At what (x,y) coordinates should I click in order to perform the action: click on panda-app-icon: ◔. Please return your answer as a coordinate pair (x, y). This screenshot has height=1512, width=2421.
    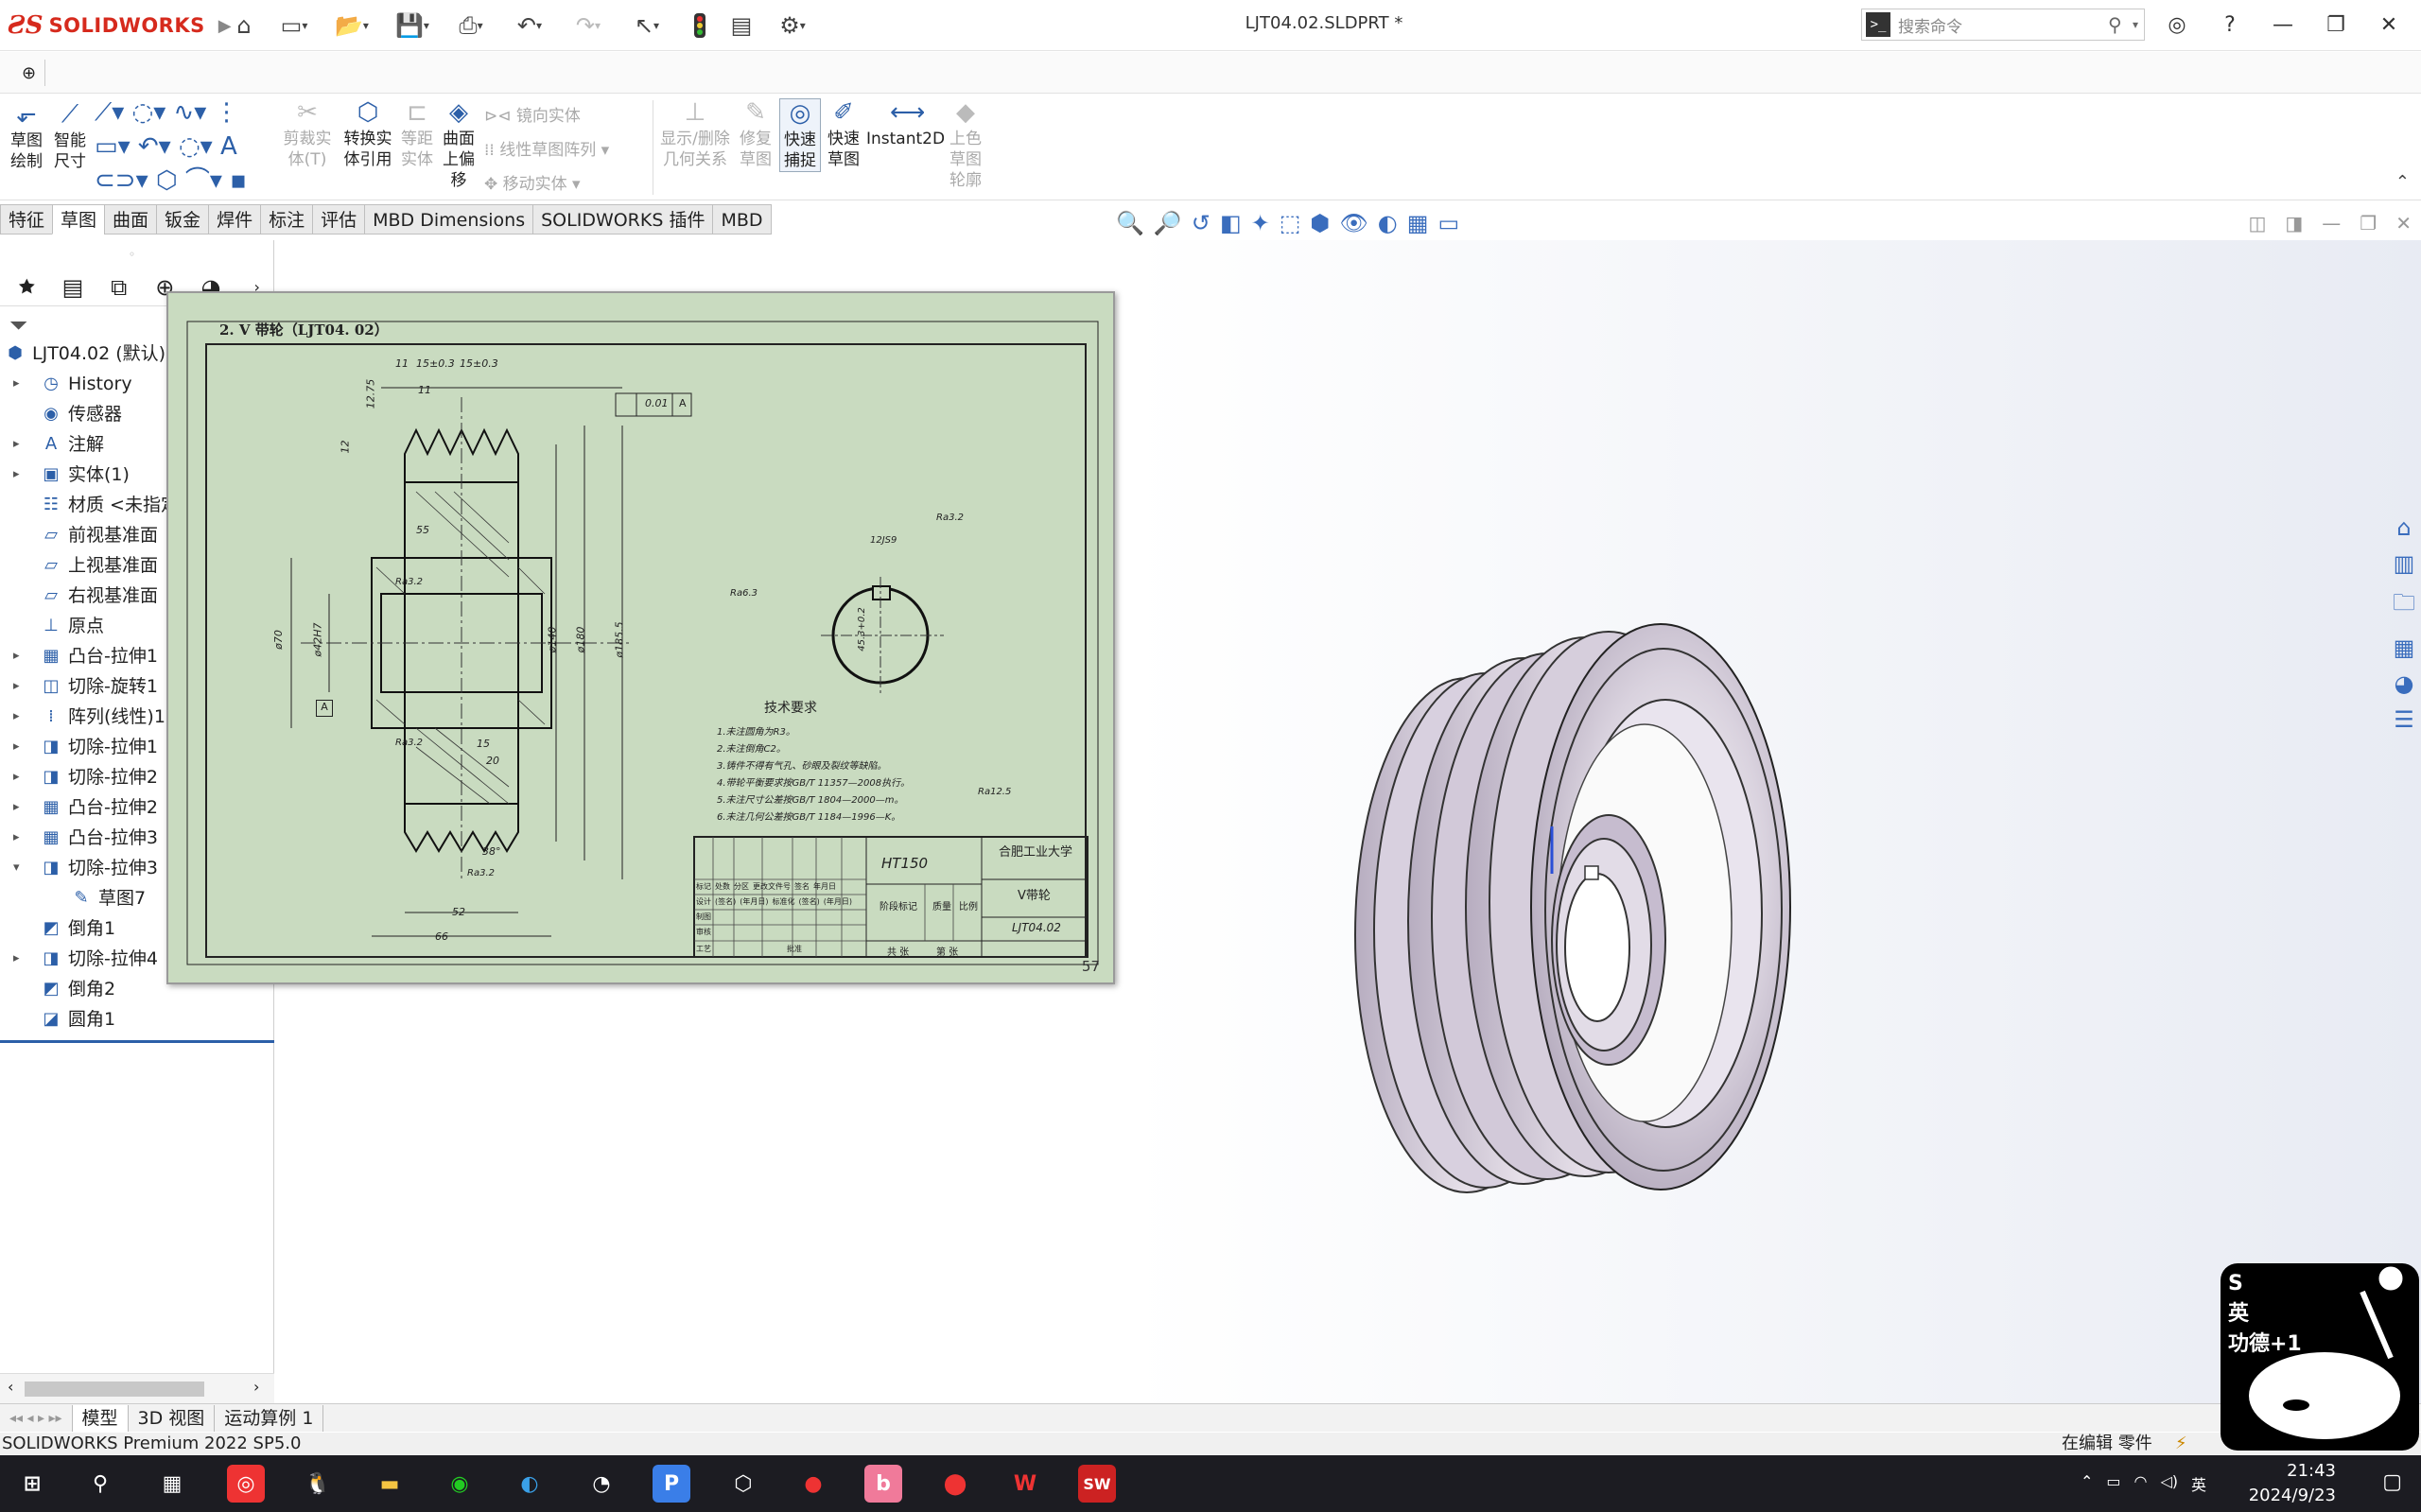
    Looking at the image, I should click on (601, 1484).